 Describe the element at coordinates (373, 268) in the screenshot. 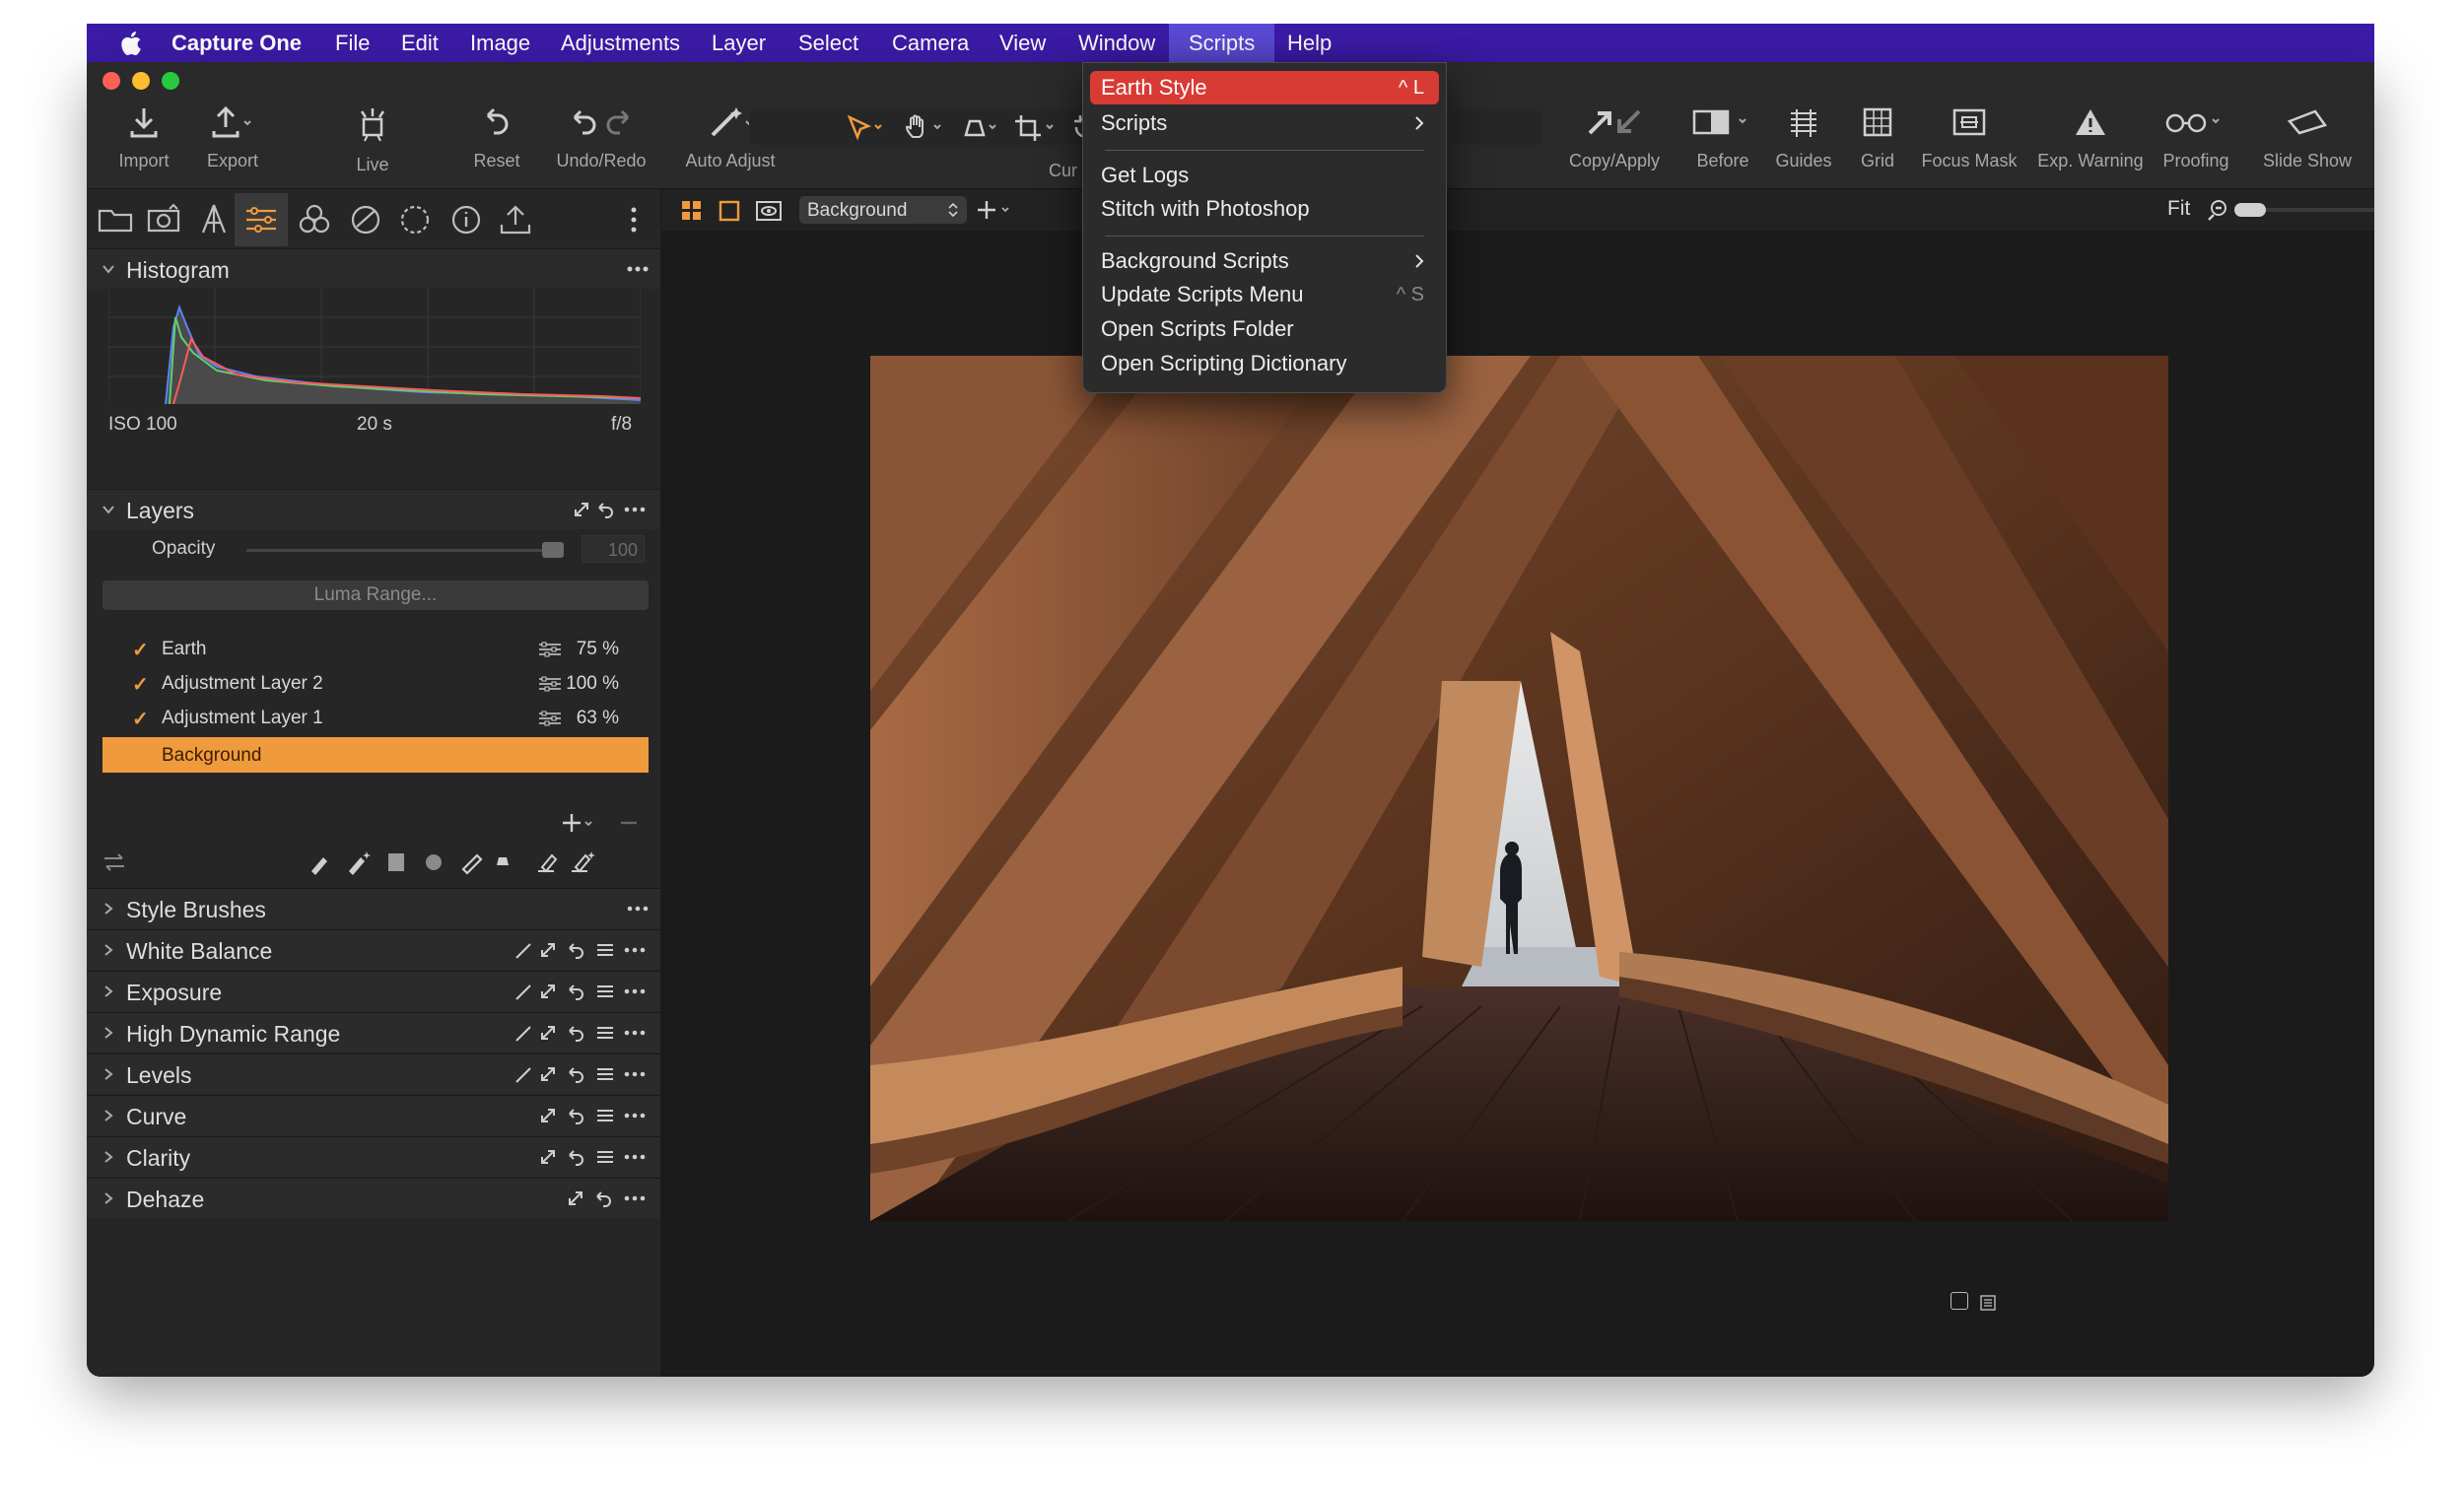

I see `histogram-header: Histogram` at that location.